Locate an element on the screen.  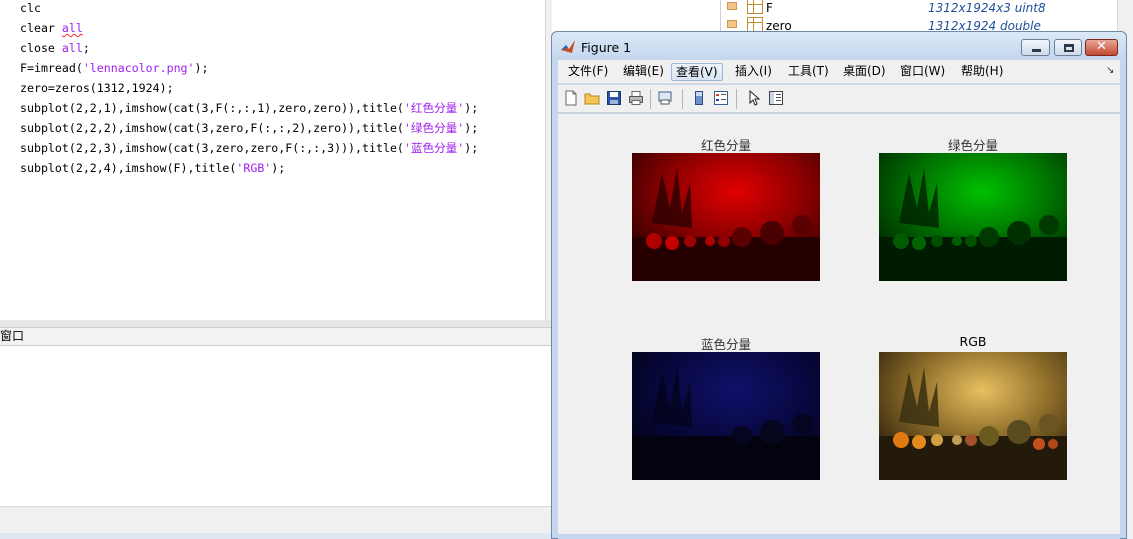
figure-titlebar: Figure 1 ✕ is located at coordinates (839, 46).